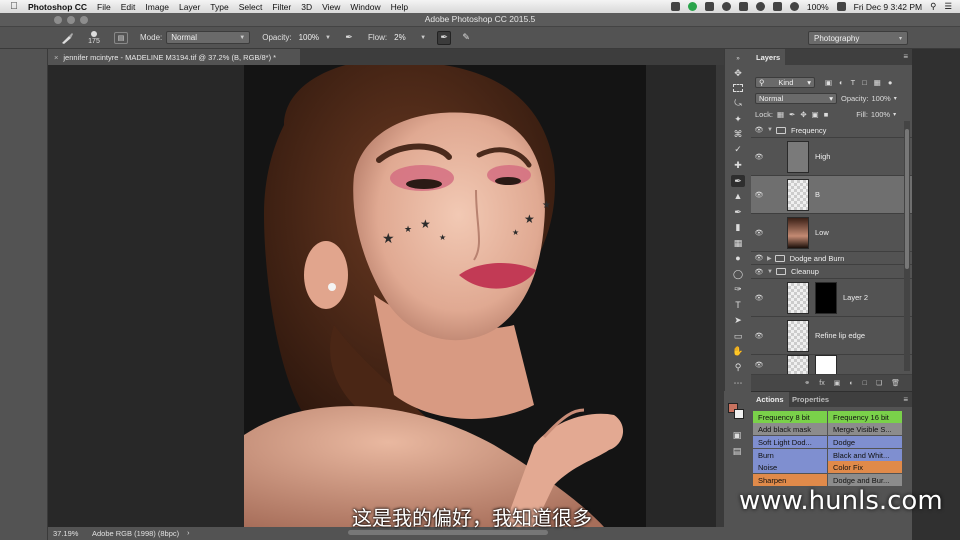  Describe the element at coordinates (815, 114) in the screenshot. I see `lock-artboard-icon: ▣` at that location.